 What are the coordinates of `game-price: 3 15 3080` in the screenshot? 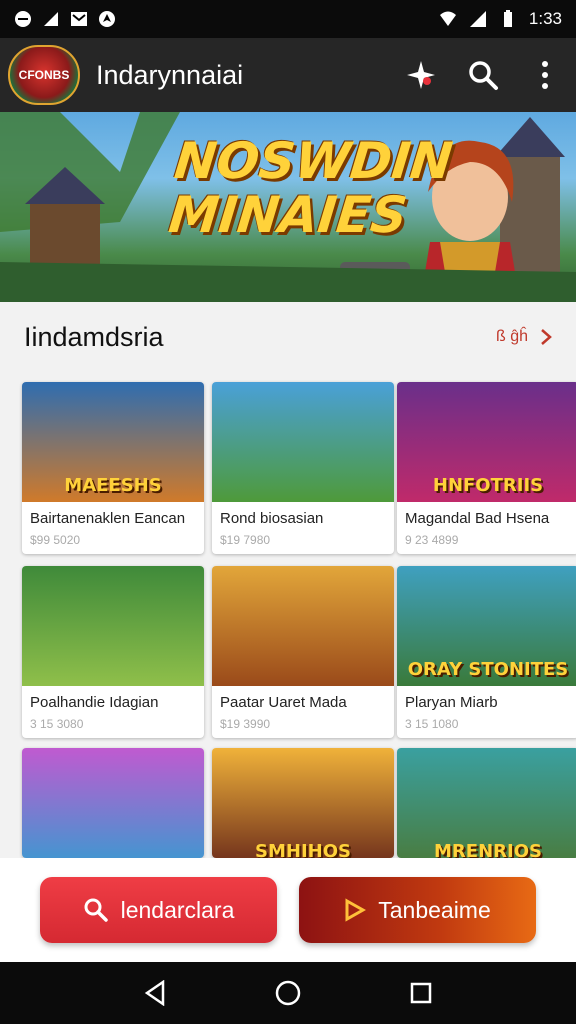 It's located at (57, 724).